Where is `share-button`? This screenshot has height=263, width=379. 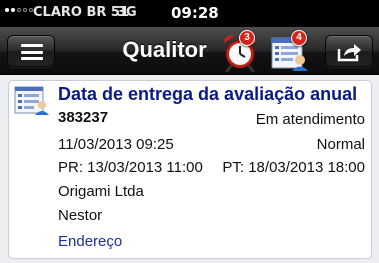 share-button is located at coordinates (349, 51).